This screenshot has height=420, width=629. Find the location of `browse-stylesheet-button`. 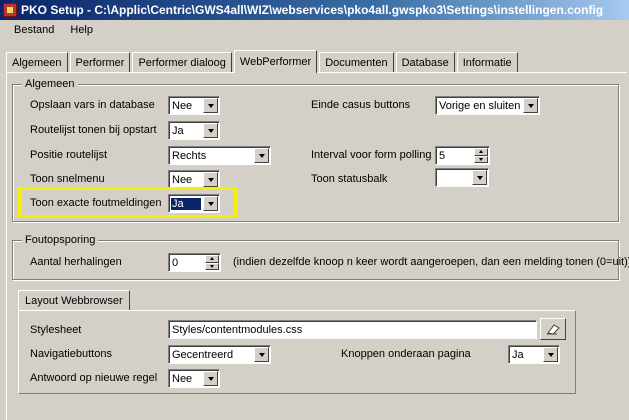

browse-stylesheet-button is located at coordinates (553, 329).